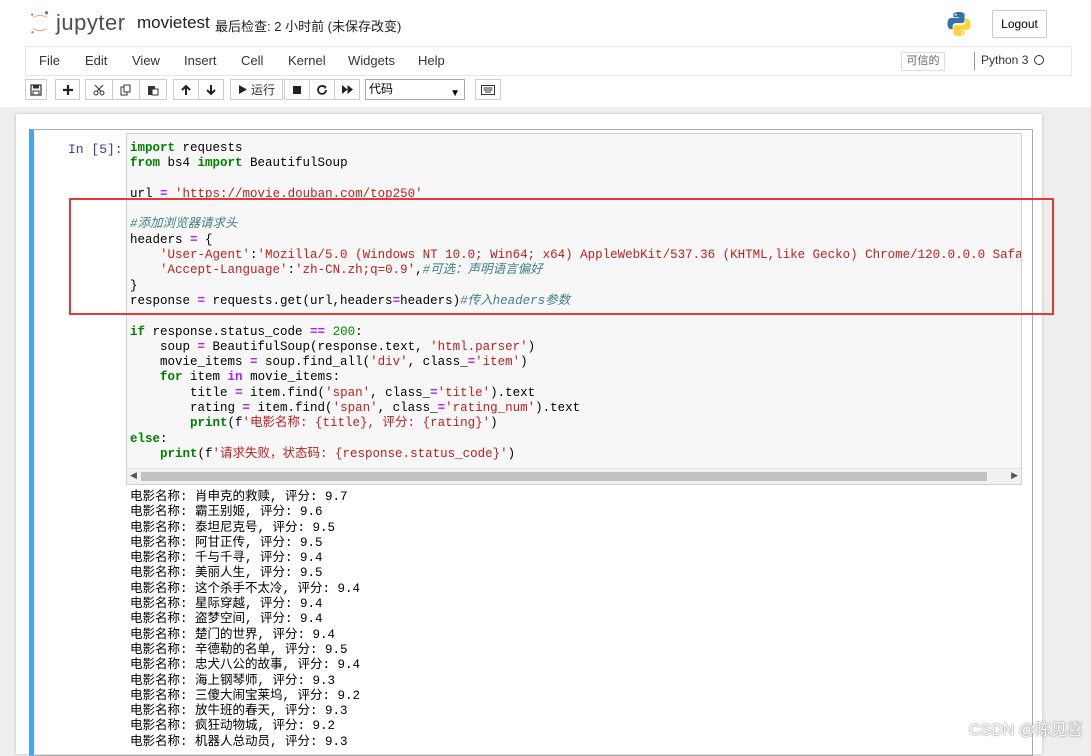 Image resolution: width=1091 pixels, height=756 pixels. Describe the element at coordinates (226, 573) in the screenshot. I see `output-line: 电影名称: 美丽人生, 评分: 9.5` at that location.